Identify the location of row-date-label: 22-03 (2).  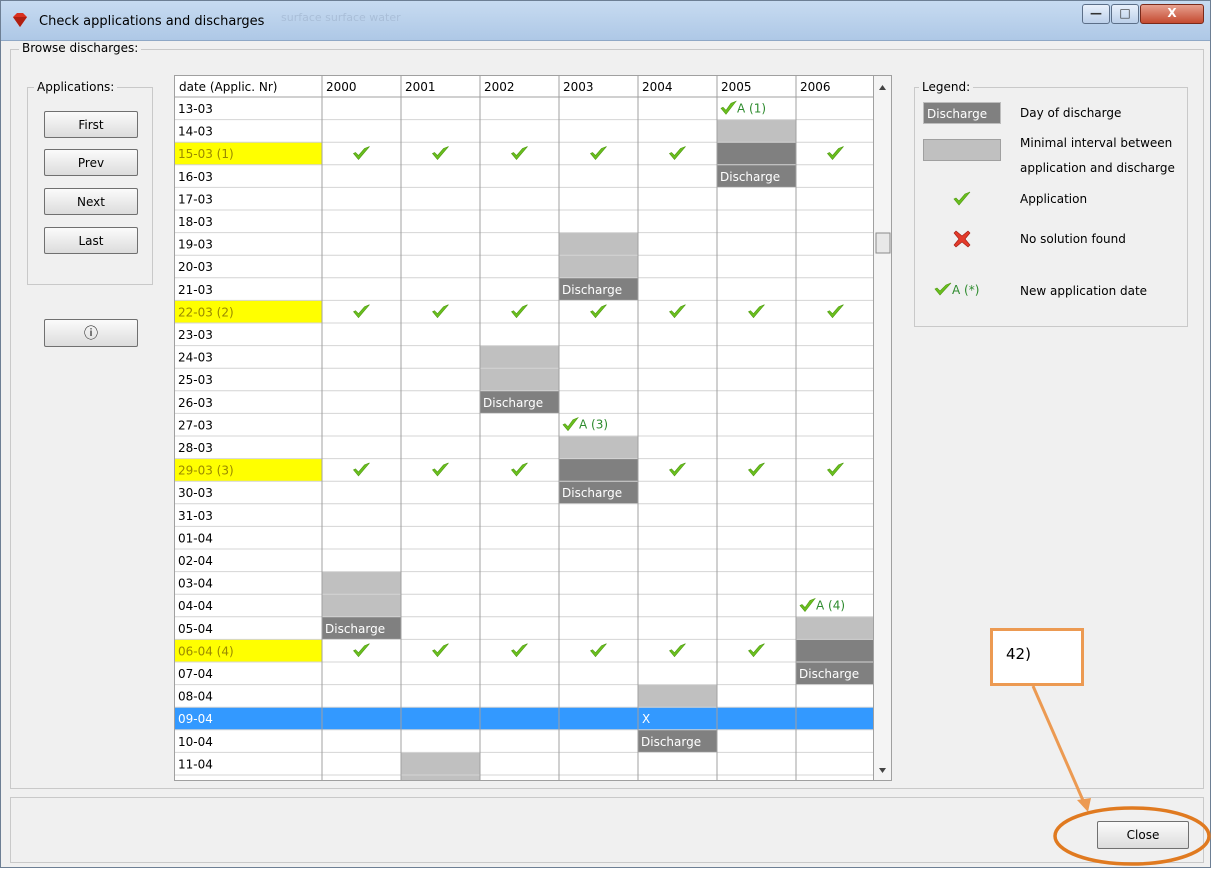
(206, 312).